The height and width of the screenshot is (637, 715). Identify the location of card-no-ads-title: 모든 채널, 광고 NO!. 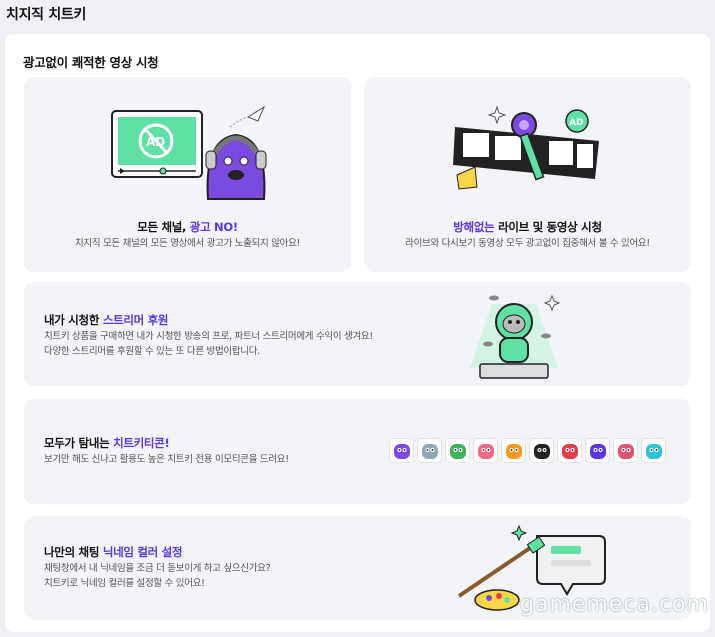
(187, 227).